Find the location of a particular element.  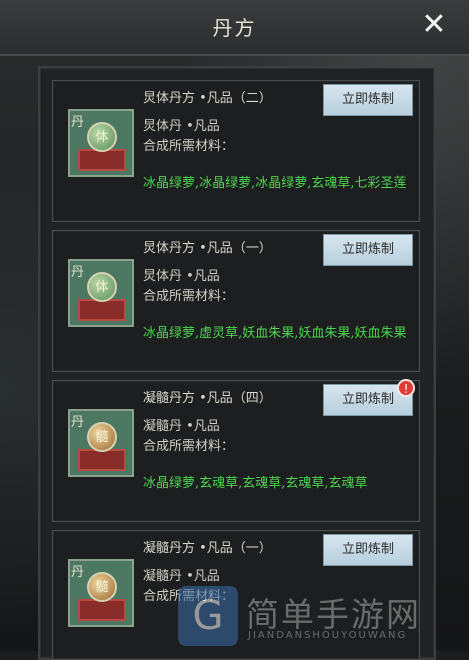

watermark: G 简单手游网 JIANDANSHOUYOUWANG is located at coordinates (323, 618).